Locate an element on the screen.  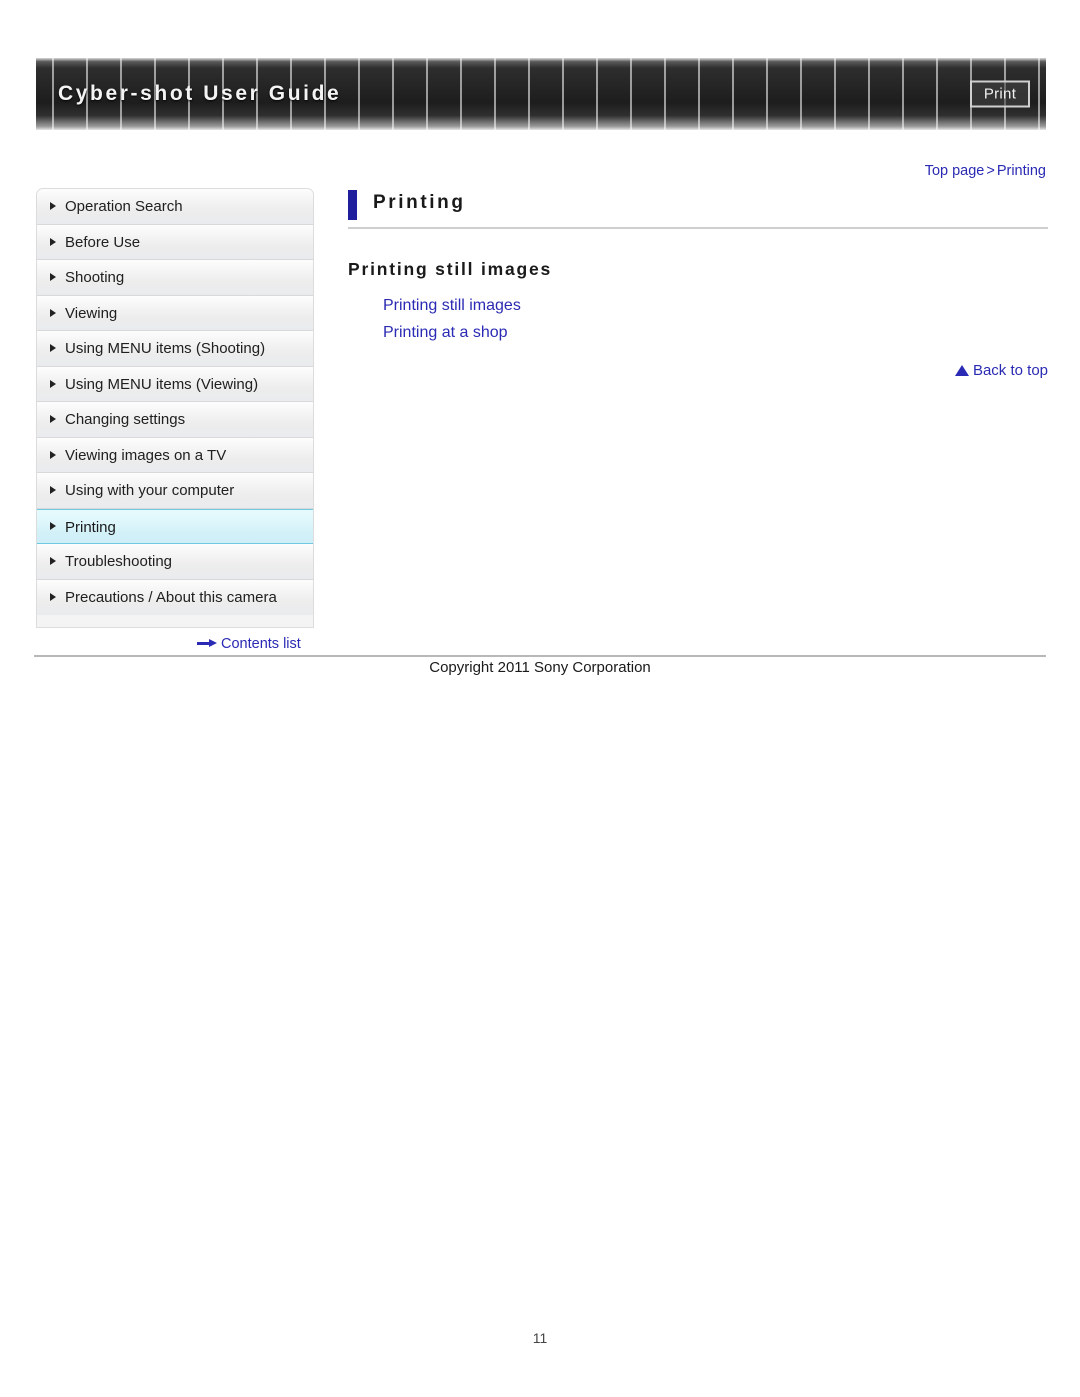
sidebar-item-label: Using with your computer is located at coordinates (150, 490).